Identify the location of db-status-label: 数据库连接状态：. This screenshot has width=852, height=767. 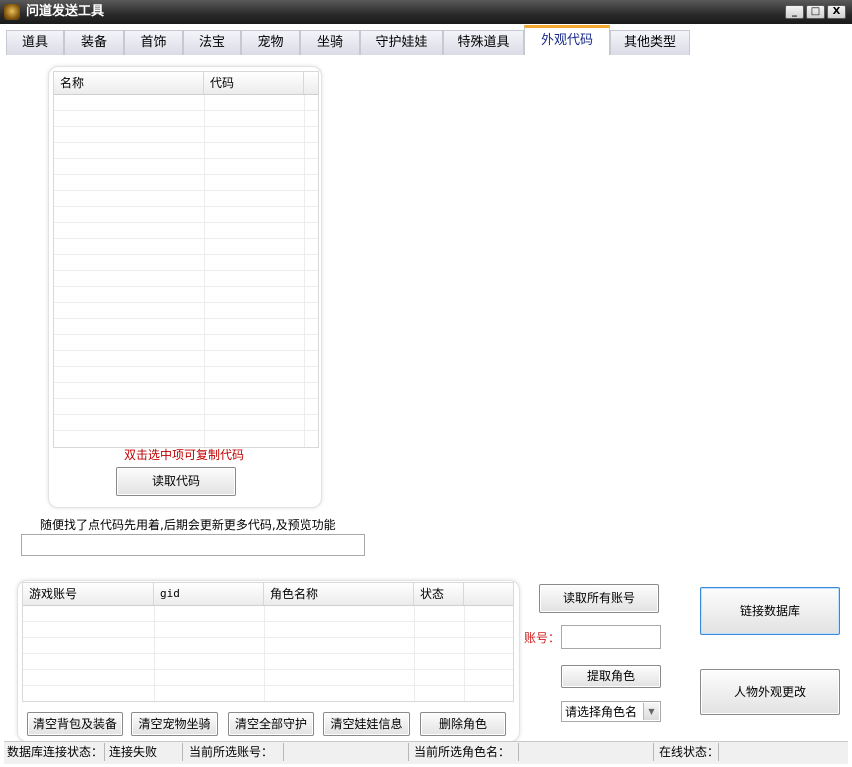
(55, 752).